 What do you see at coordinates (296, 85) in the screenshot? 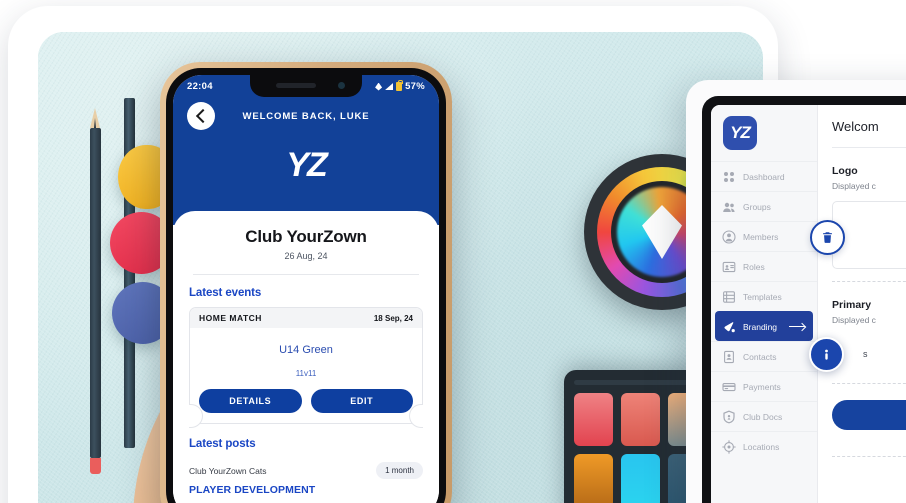
I see `earpiece-speaker` at bounding box center [296, 85].